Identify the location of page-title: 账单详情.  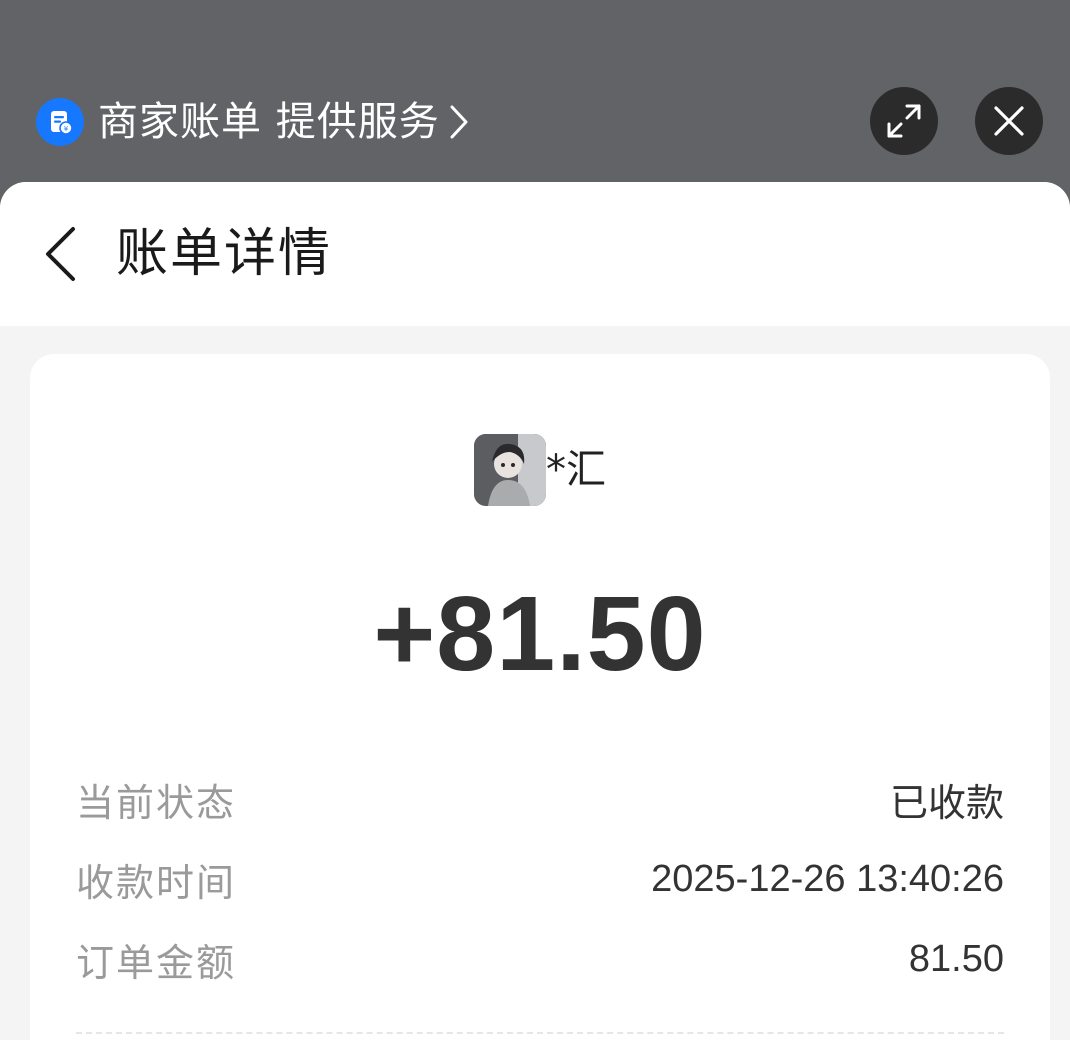
(224, 254).